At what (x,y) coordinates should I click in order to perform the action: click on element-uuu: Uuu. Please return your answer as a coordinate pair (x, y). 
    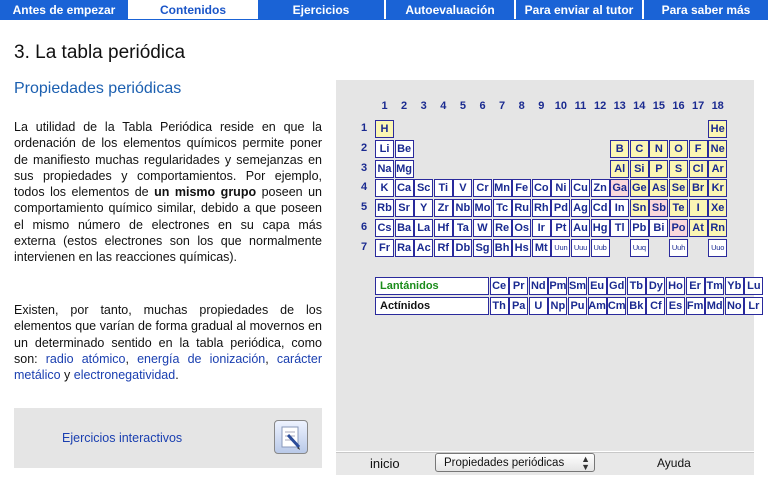
    Looking at the image, I should click on (580, 247).